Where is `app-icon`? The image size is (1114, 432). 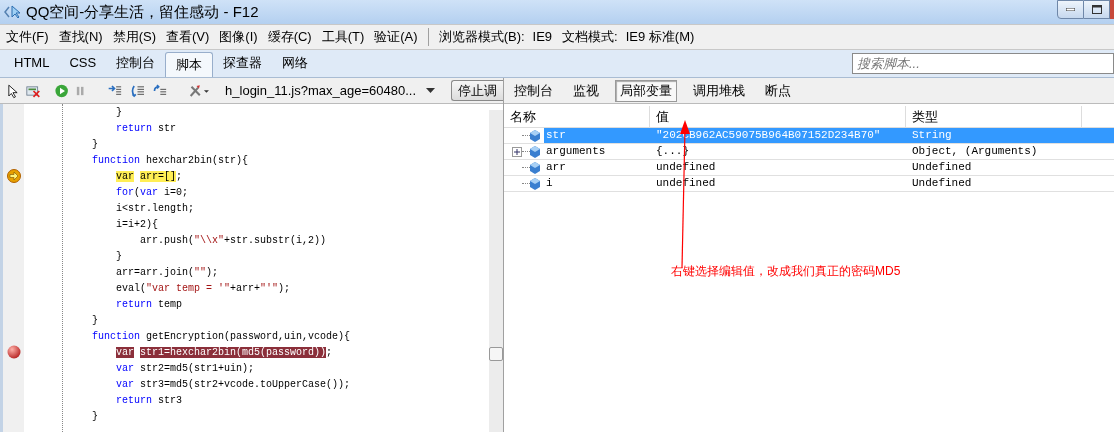 app-icon is located at coordinates (13, 12).